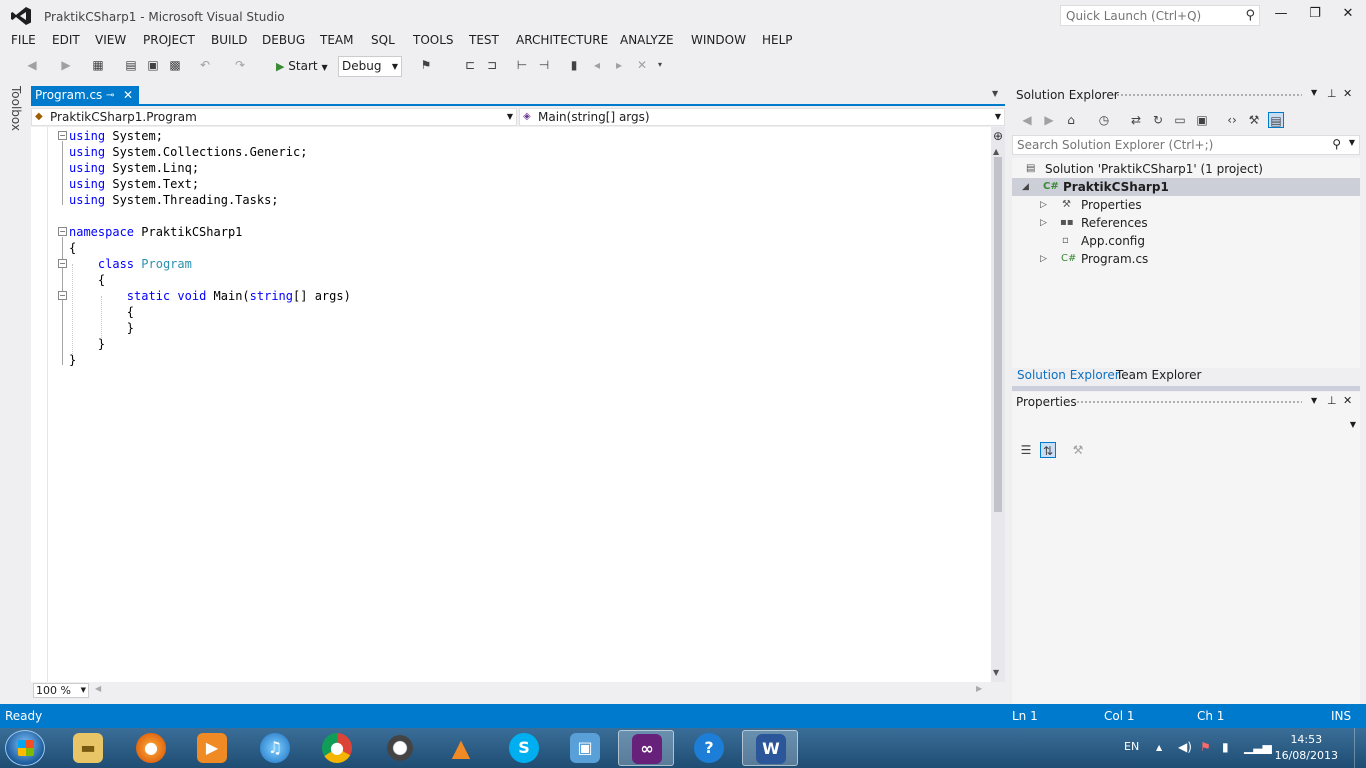 The width and height of the screenshot is (1366, 768). I want to click on taskbar-remote-desktop: ▣, so click(585, 748).